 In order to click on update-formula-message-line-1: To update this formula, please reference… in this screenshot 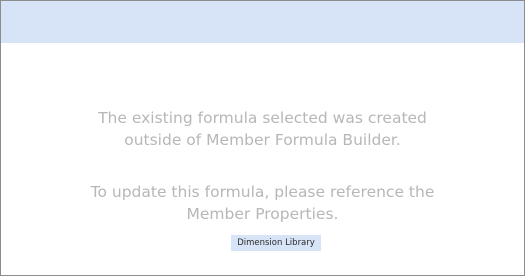, I will do `click(262, 192)`.